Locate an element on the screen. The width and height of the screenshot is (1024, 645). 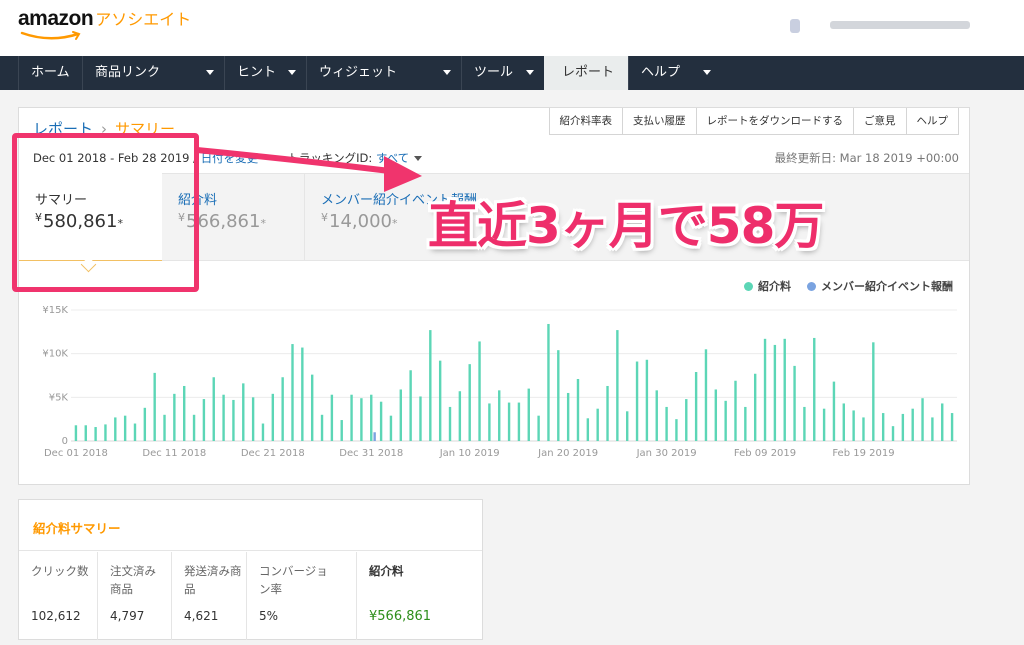
nav-widgets: ウィジェット is located at coordinates (383, 73).